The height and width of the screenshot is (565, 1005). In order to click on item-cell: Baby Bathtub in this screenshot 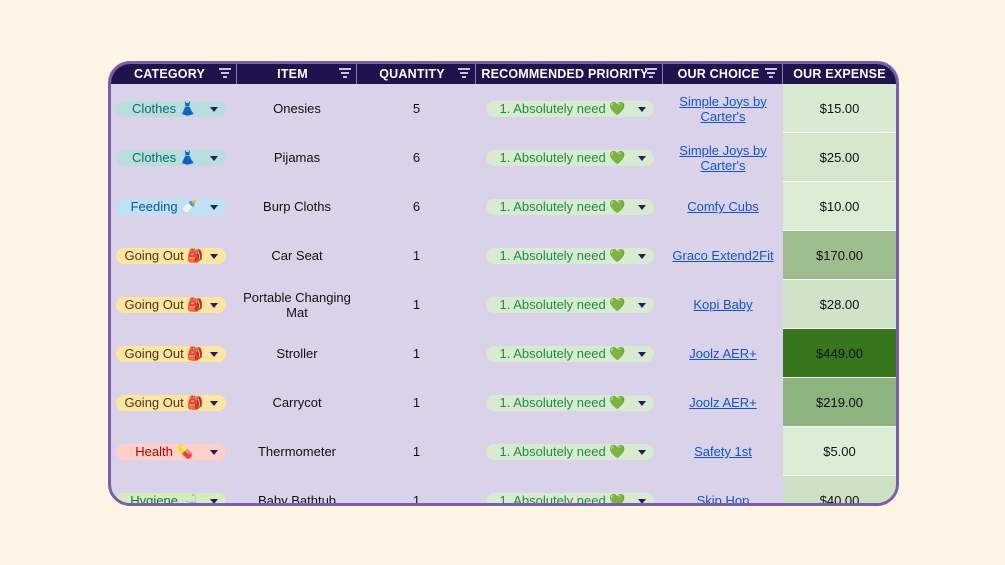, I will do `click(297, 489)`.